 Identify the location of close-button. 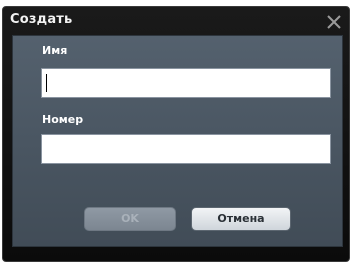
(334, 22).